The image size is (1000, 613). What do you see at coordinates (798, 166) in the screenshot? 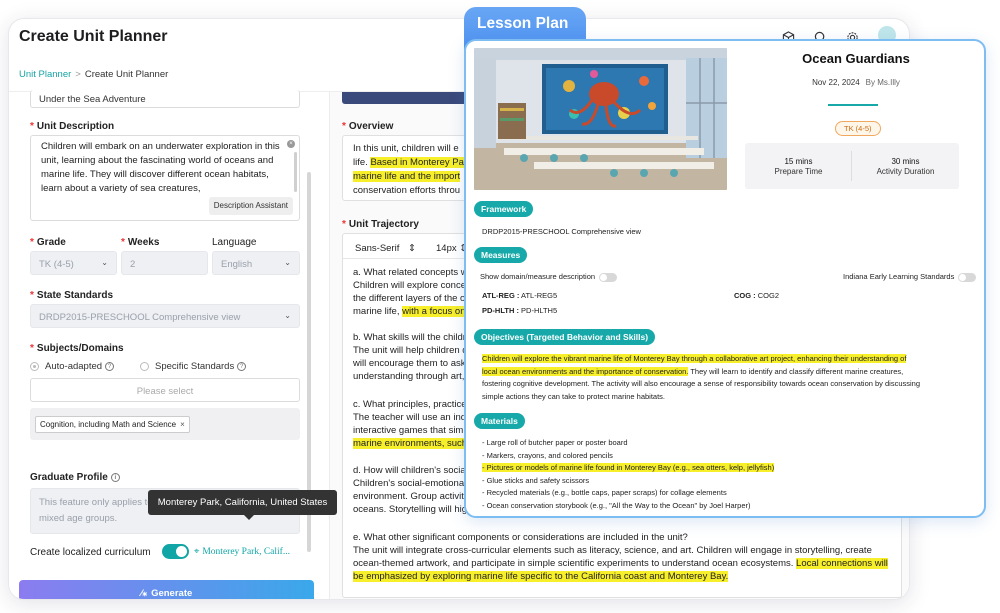
I see `prepare-time-stat: 15 mins Prepare Time` at bounding box center [798, 166].